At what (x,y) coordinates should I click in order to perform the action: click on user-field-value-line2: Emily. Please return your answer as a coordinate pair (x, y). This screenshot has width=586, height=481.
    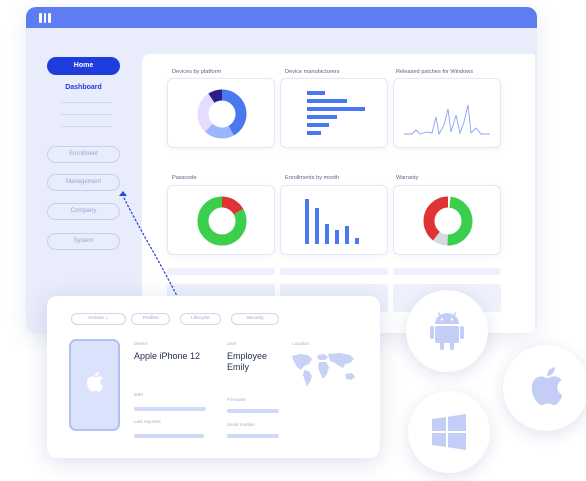
    Looking at the image, I should click on (238, 367).